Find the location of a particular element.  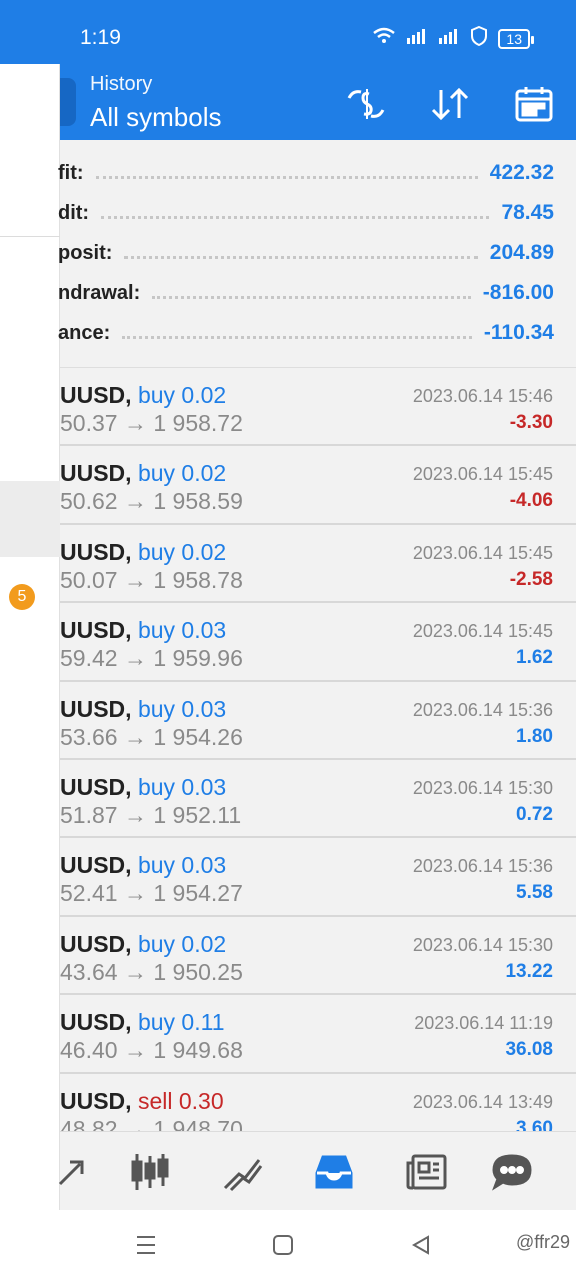

trade-profit: 13.22 is located at coordinates (529, 971).